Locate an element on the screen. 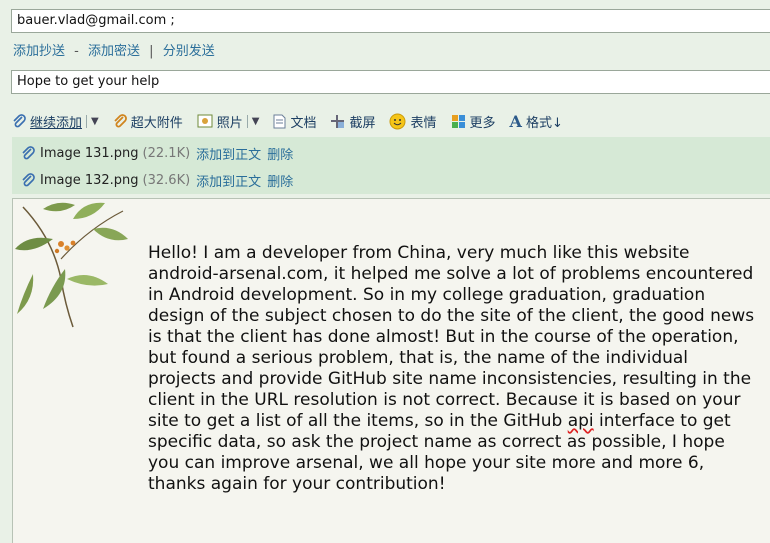  continue-add-button: 继续添加 ▼ is located at coordinates (55, 121).